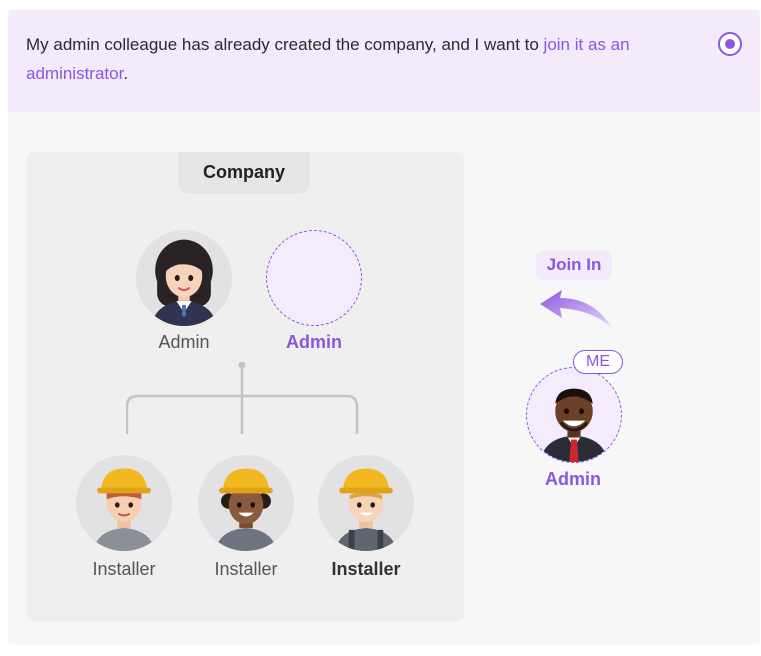 Image resolution: width=761 pixels, height=656 pixels. Describe the element at coordinates (124, 569) in the screenshot. I see `installer-label-1: Installer` at that location.